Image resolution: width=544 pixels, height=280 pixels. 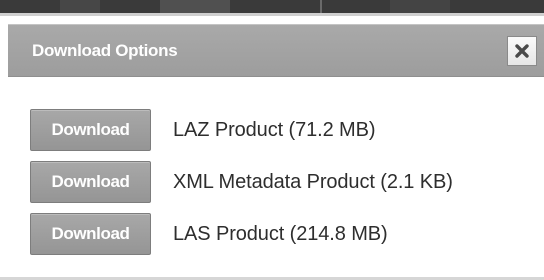 What do you see at coordinates (274, 129) in the screenshot?
I see `product-label-laz: LAZ Product (71.2 MB)` at bounding box center [274, 129].